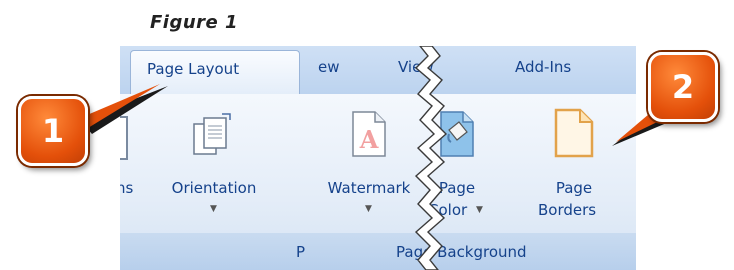  I want to click on svg-text: A, so click(369, 139).